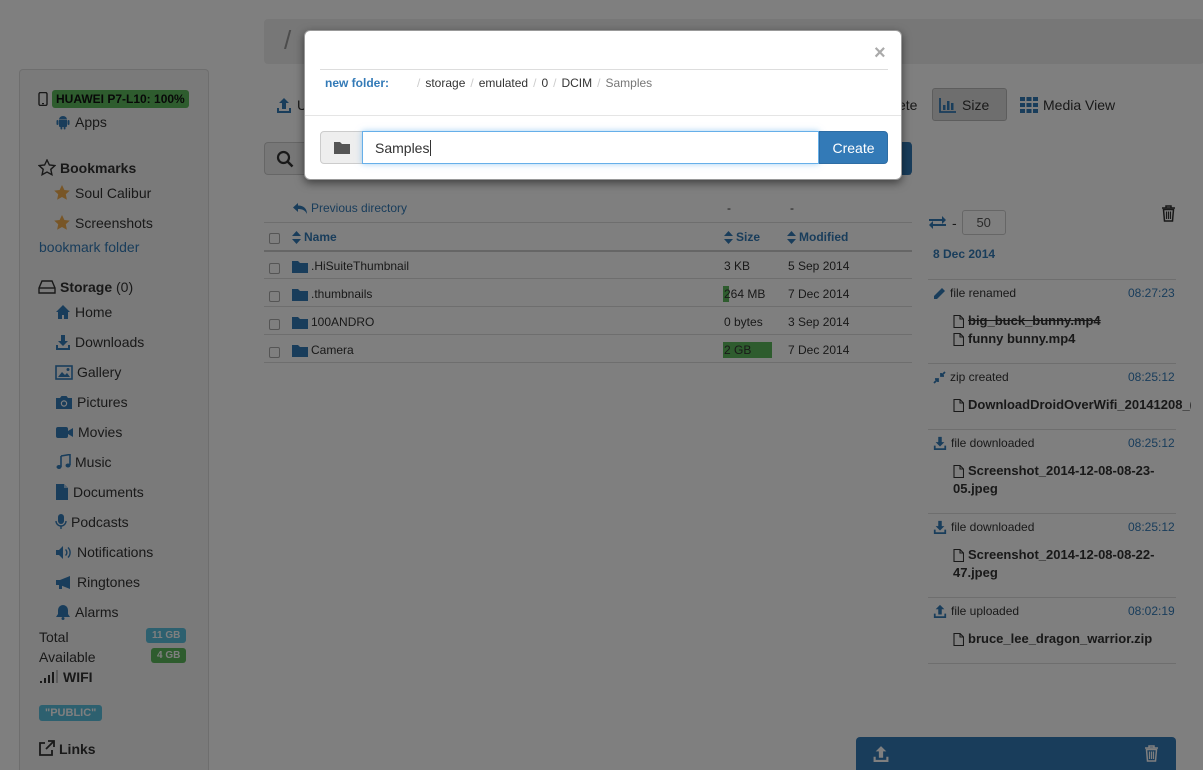 Image resolution: width=1203 pixels, height=770 pixels. I want to click on folder-icon, so click(341, 148).